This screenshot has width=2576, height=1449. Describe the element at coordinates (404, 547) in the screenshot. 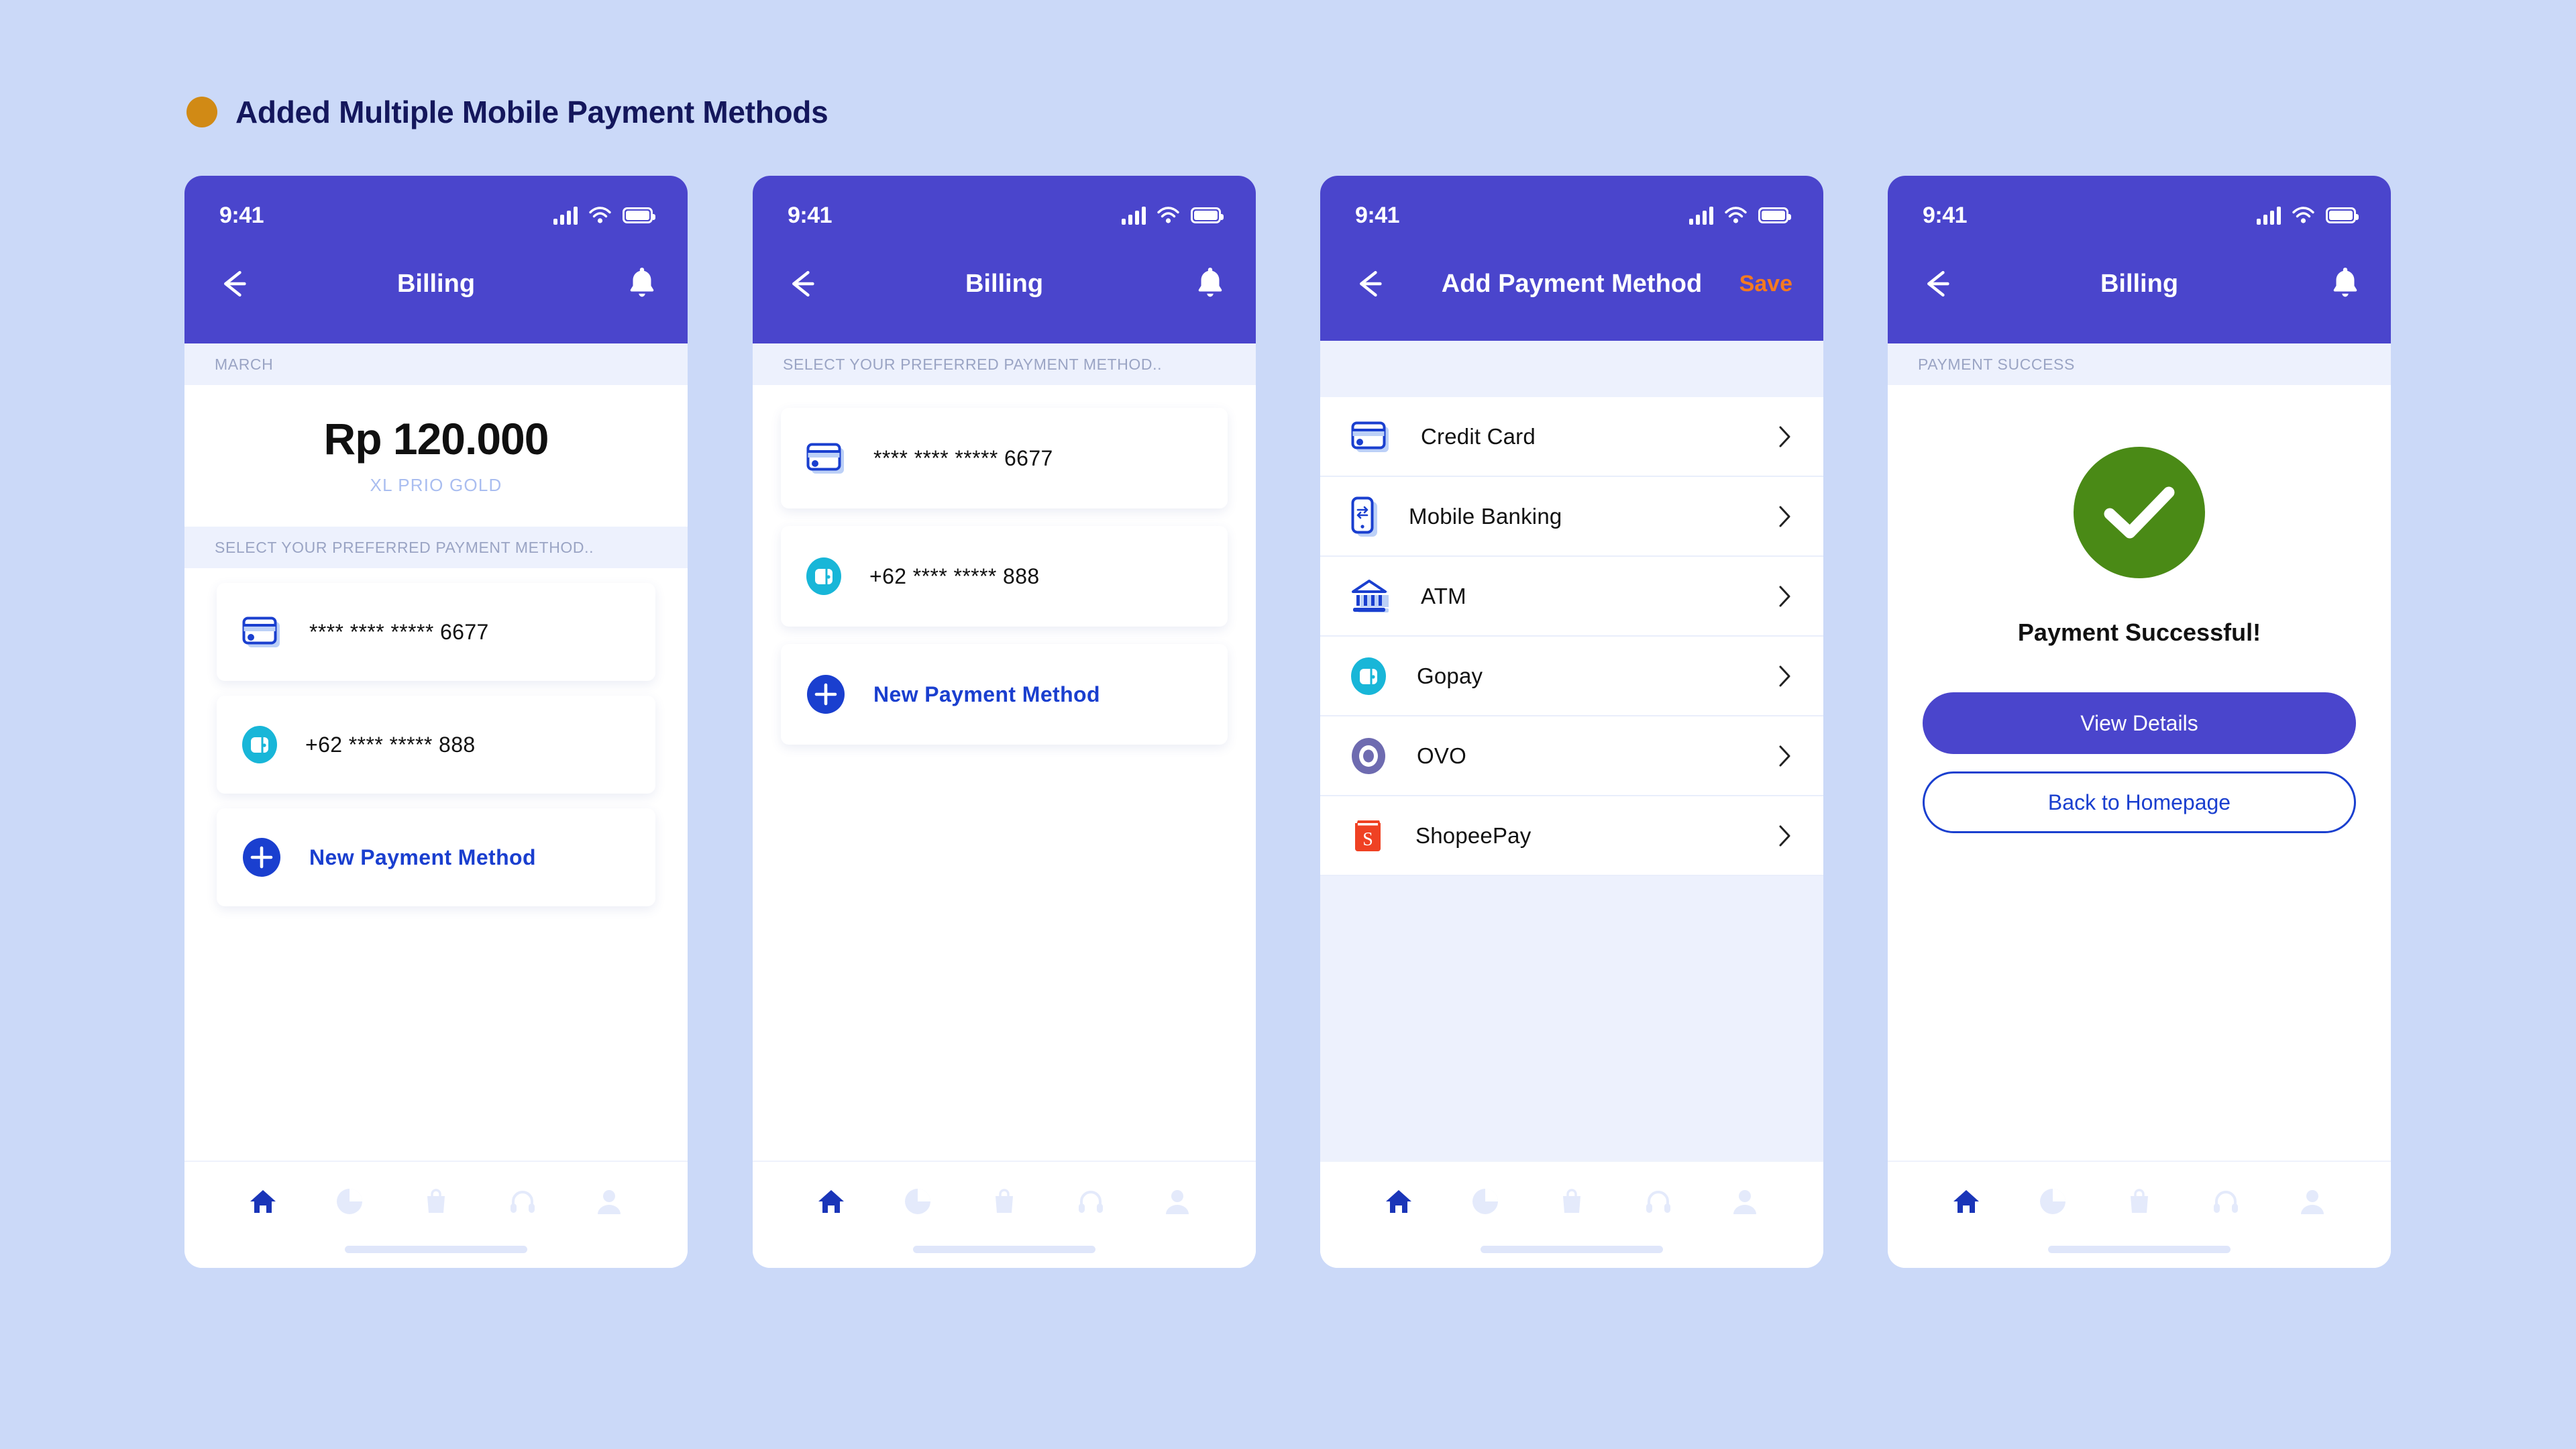

I see `strip-label: SELECT YOUR PREFERRED PAYMENT METHOD..` at that location.